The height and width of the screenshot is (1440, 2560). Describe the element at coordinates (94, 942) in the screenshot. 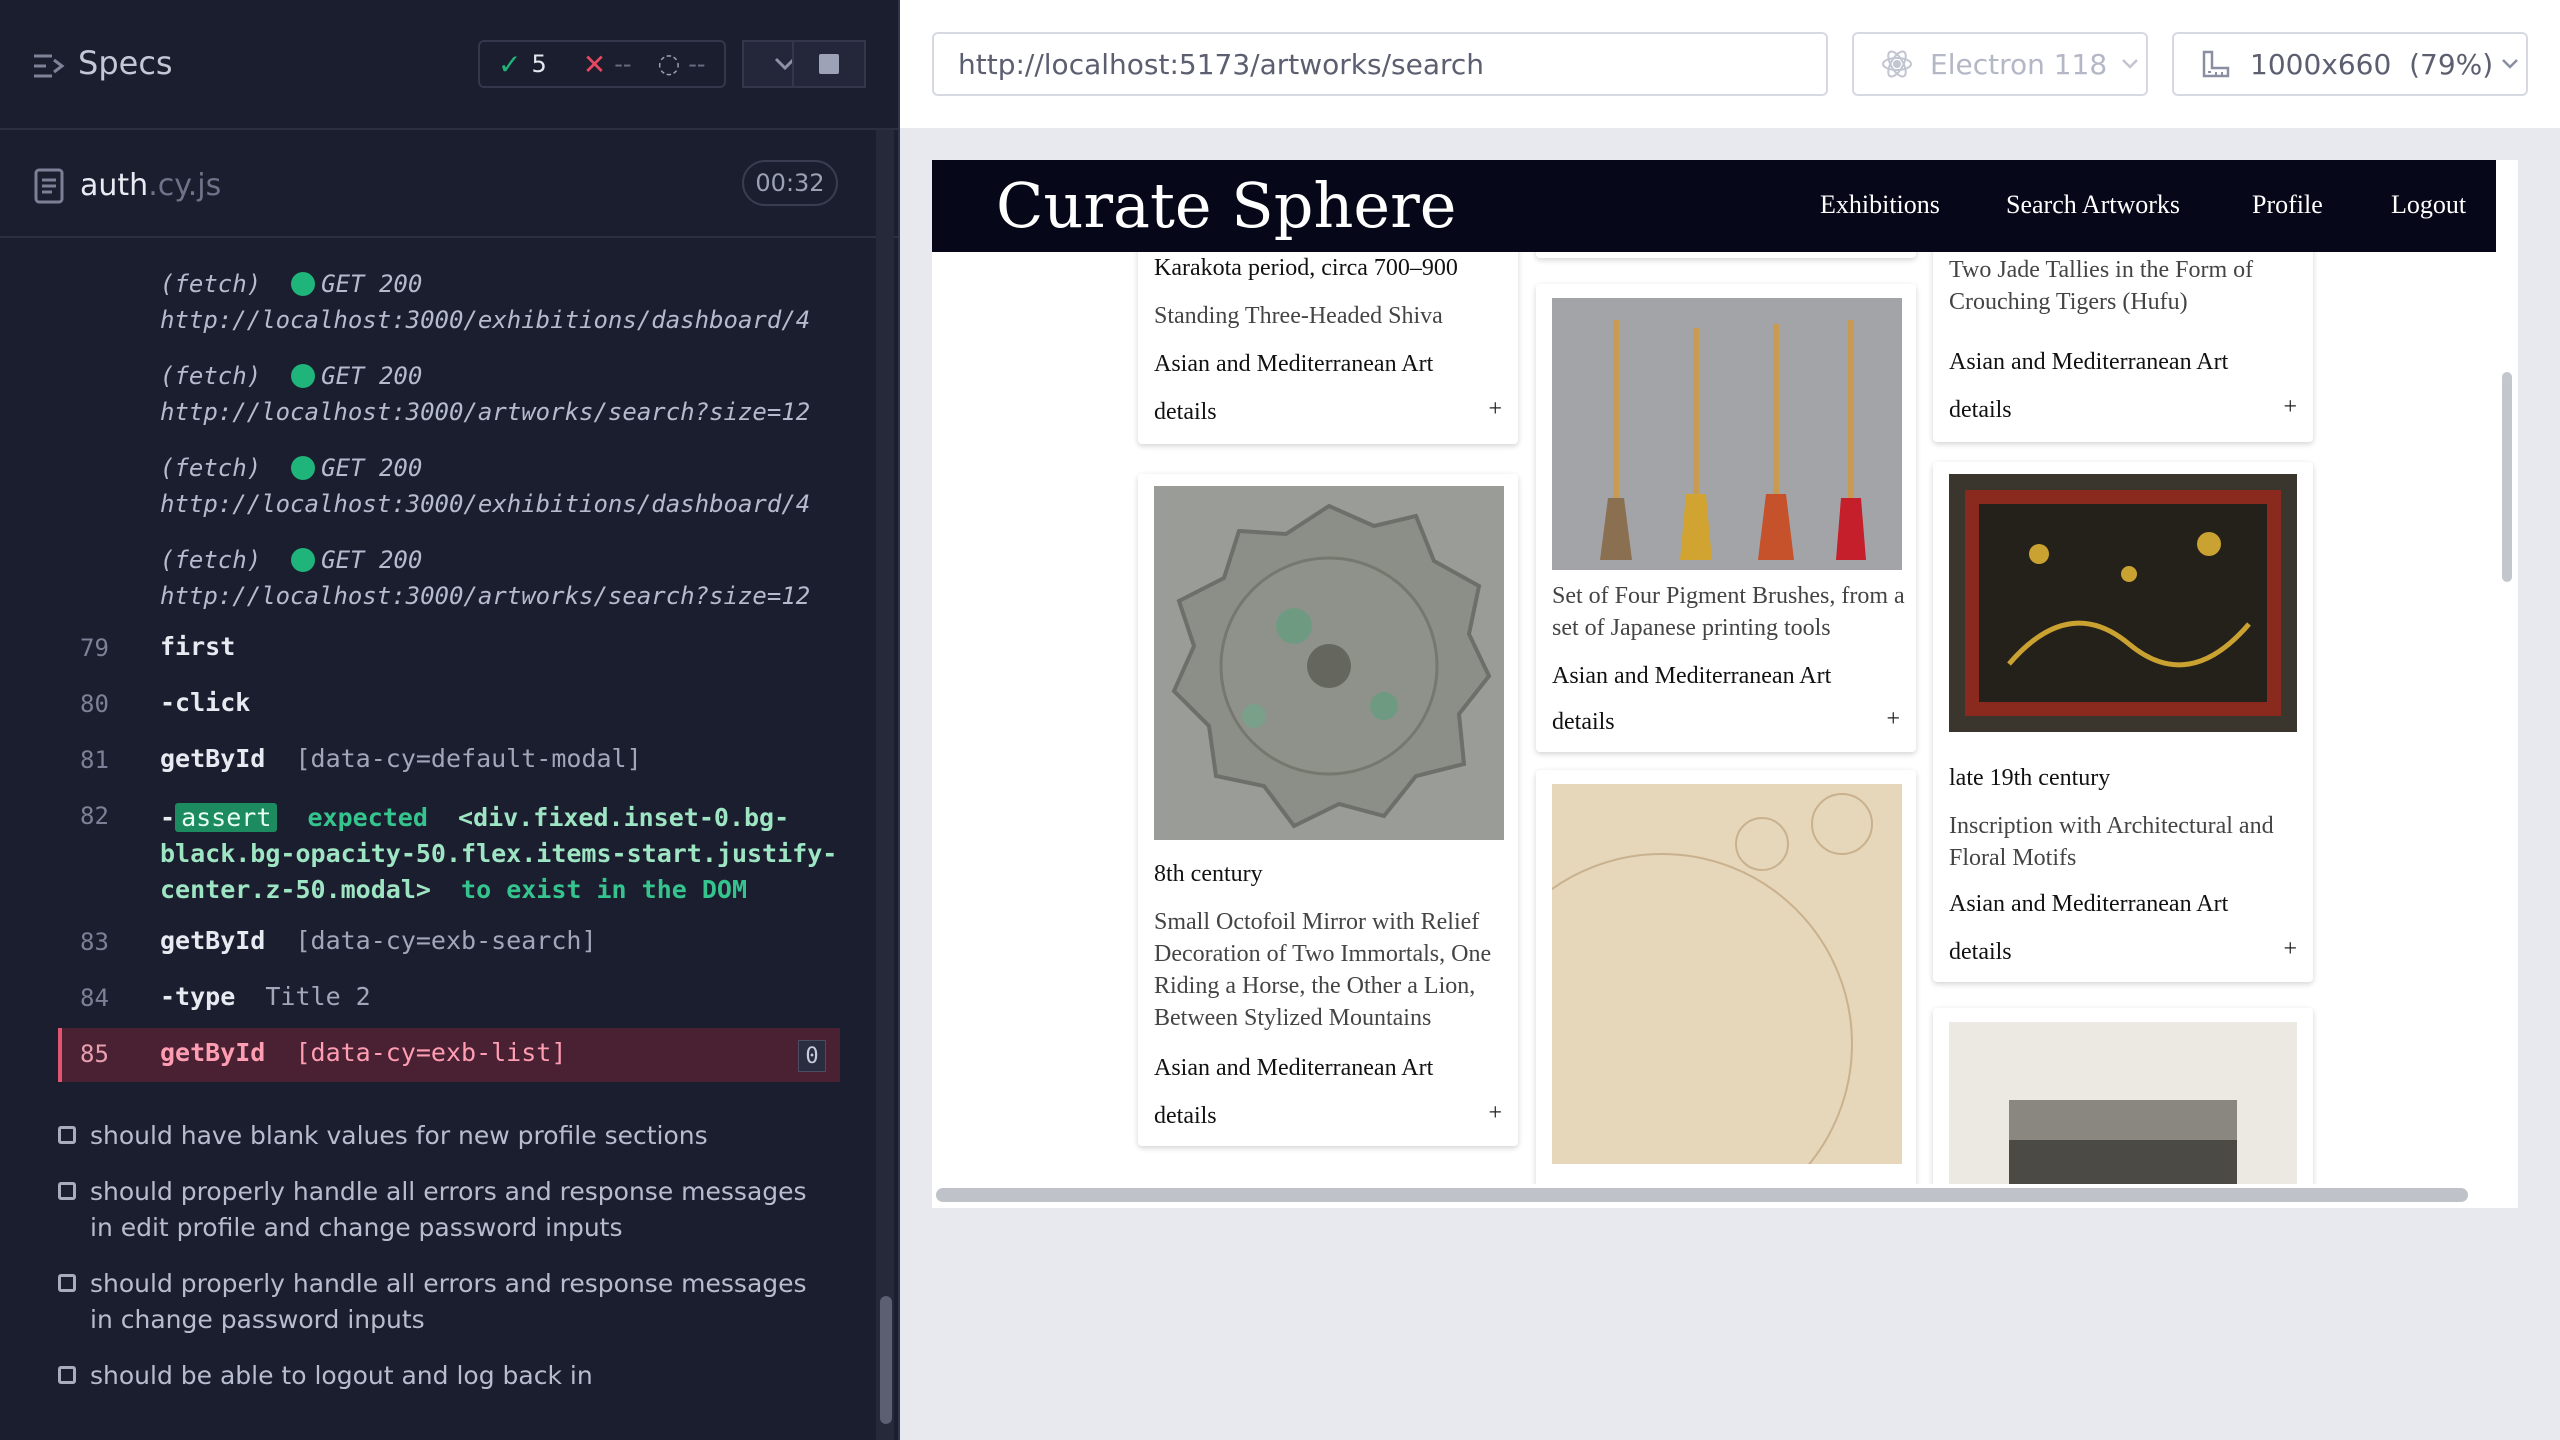

I see `command-number: 83` at that location.